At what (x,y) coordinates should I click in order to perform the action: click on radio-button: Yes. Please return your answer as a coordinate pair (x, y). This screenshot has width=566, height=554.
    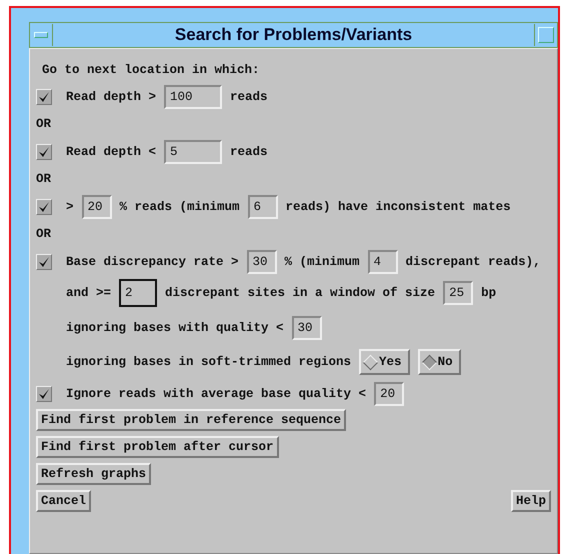
    Looking at the image, I should click on (384, 362).